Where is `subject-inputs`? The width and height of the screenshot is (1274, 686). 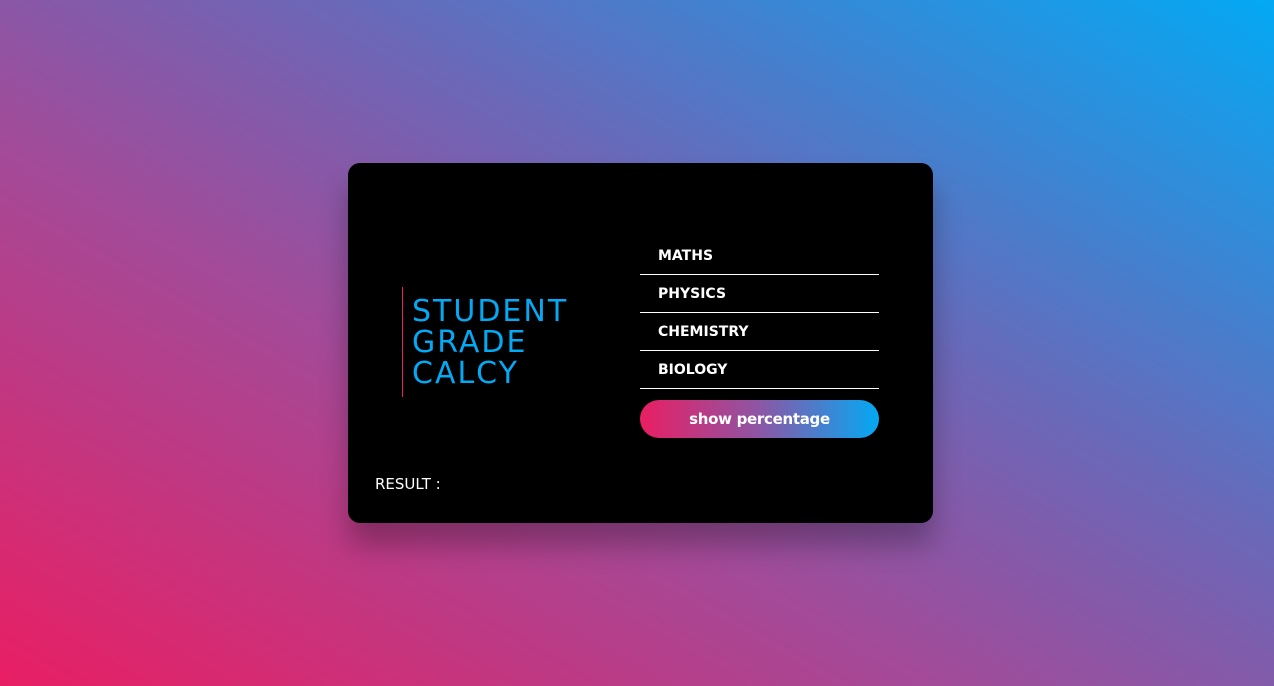 subject-inputs is located at coordinates (759, 313).